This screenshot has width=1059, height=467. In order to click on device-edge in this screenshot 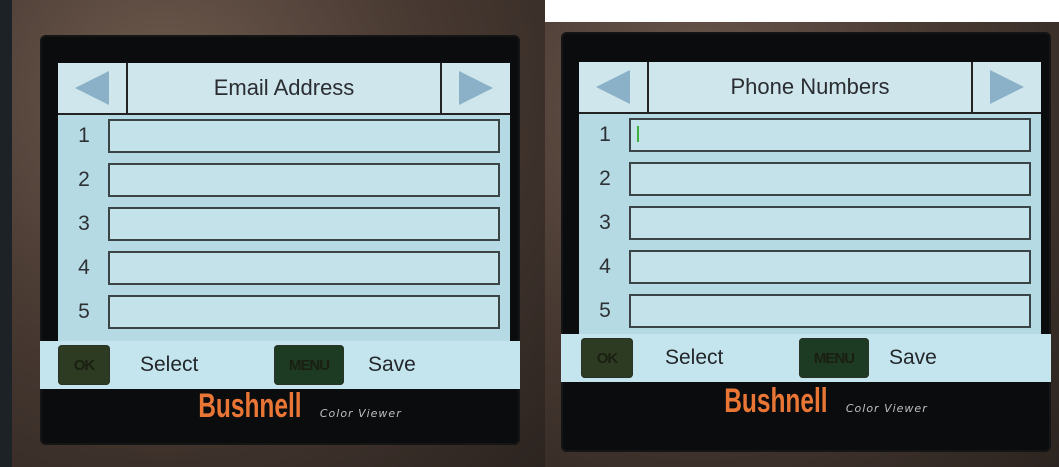, I will do `click(6, 233)`.